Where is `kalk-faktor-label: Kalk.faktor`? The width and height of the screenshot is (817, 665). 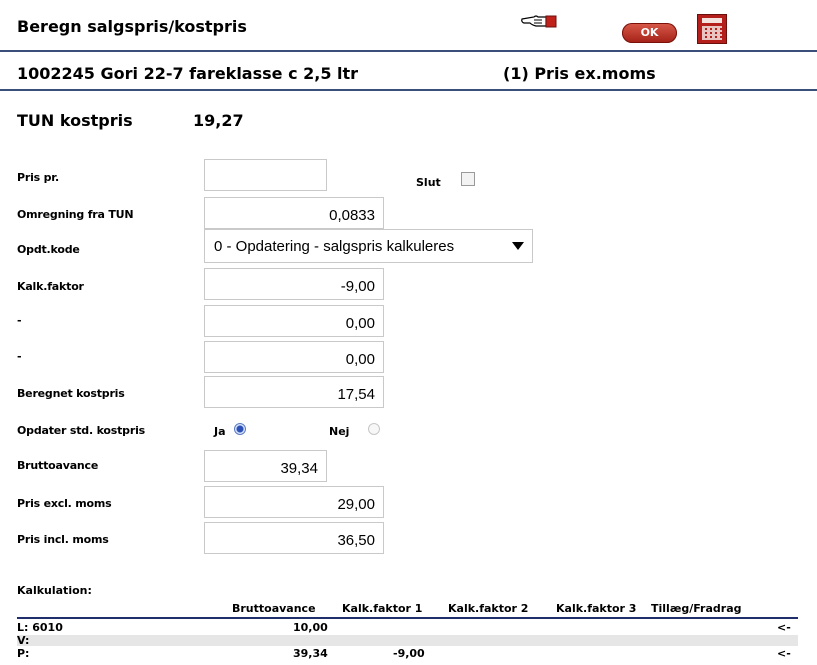
kalk-faktor-label: Kalk.faktor is located at coordinates (50, 286).